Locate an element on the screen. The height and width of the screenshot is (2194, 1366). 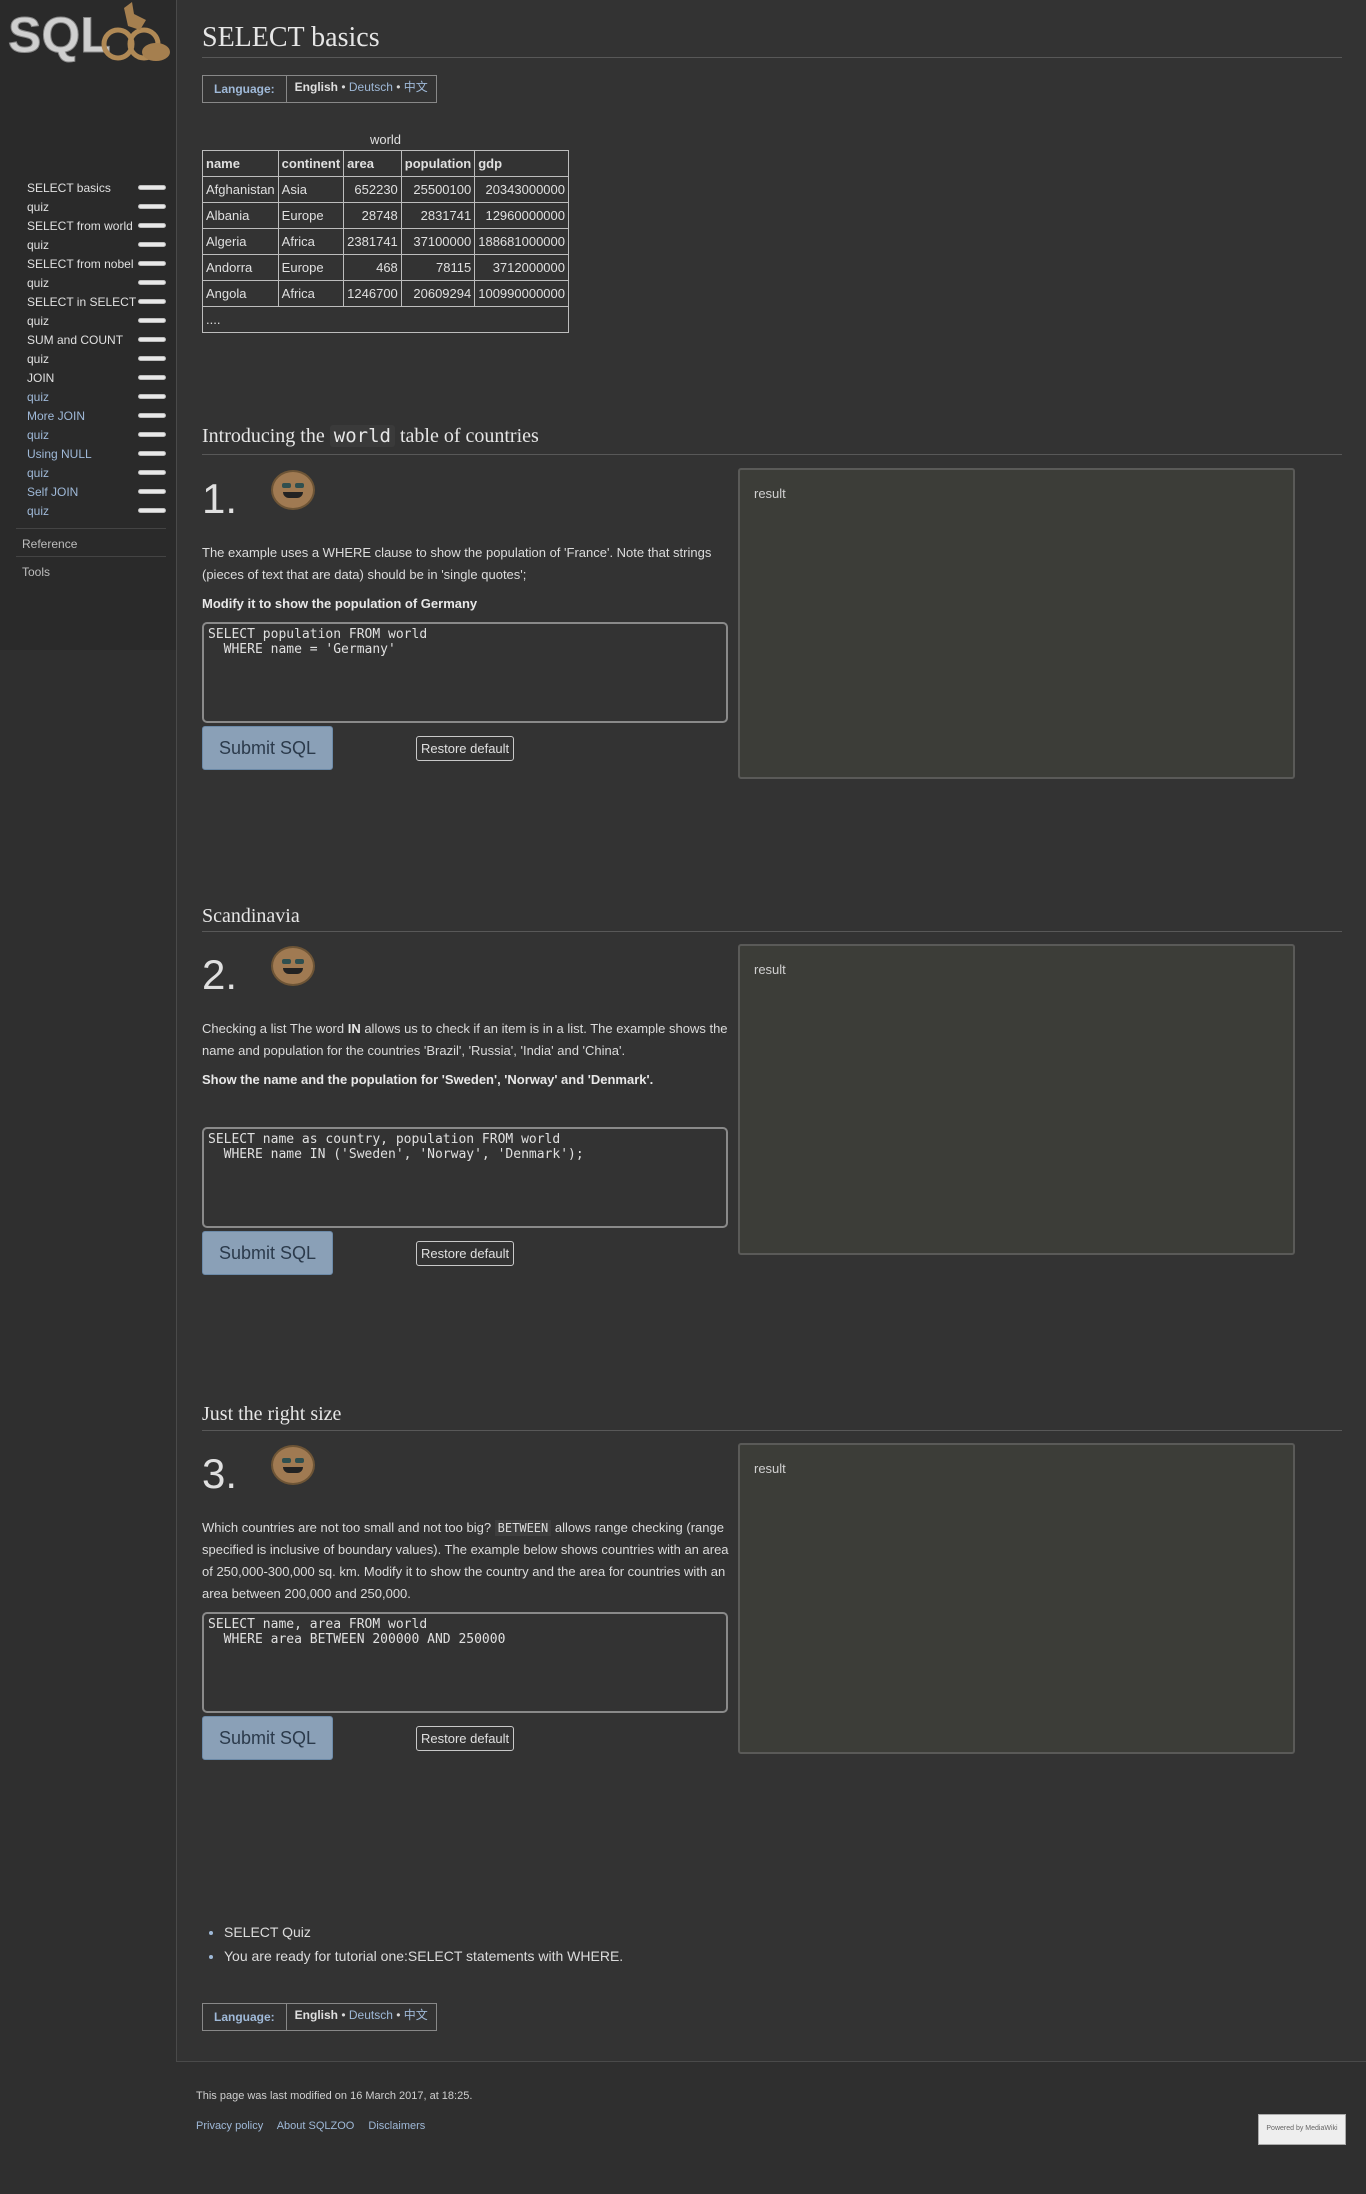
table-cell: Asia is located at coordinates (311, 189).